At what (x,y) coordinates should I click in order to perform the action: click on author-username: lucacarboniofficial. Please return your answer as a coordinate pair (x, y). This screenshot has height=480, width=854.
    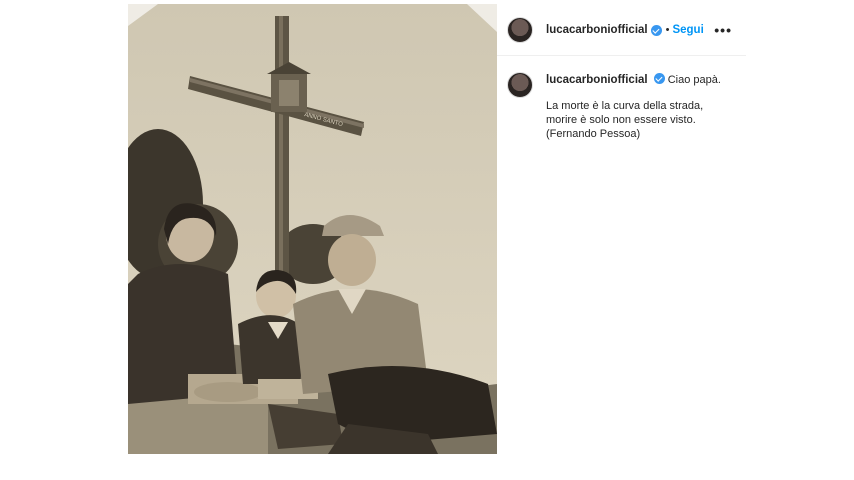
    Looking at the image, I should click on (597, 30).